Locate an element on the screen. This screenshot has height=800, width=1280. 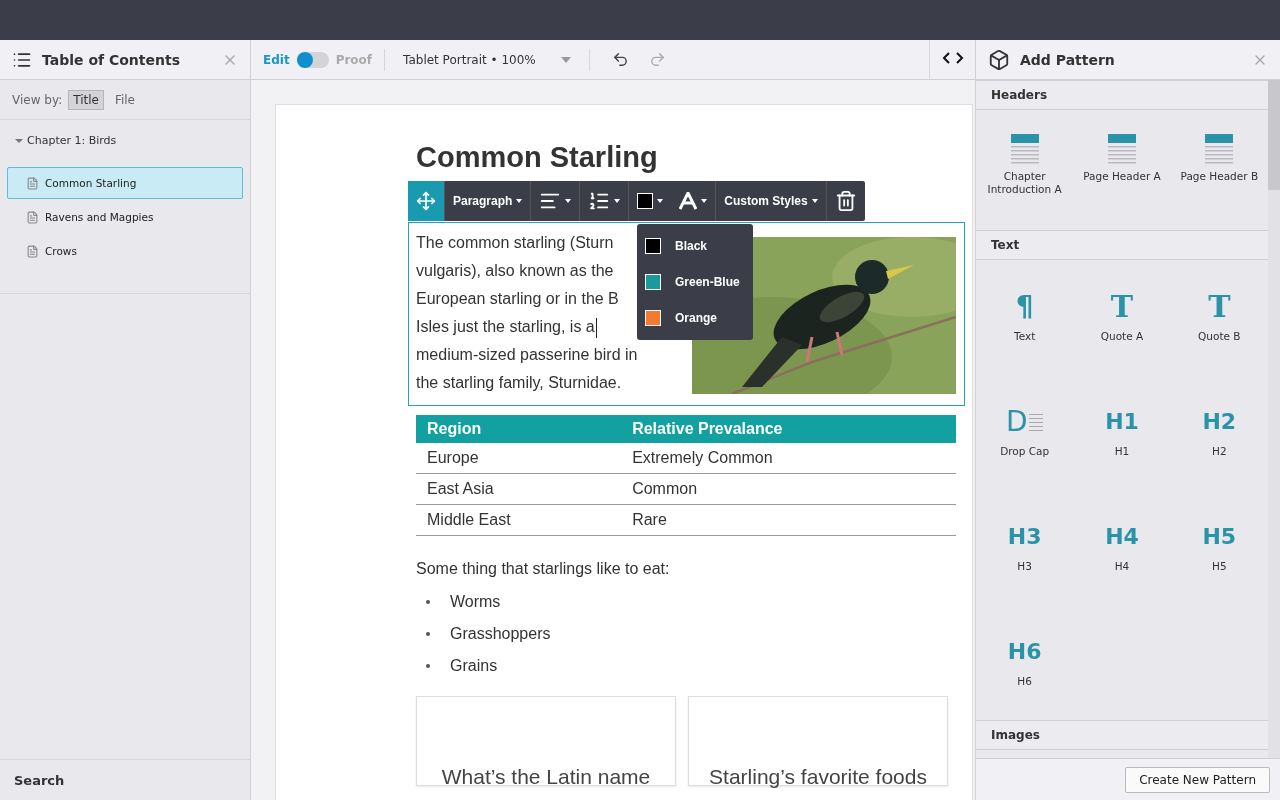
color-option: Orange is located at coordinates (695, 318).